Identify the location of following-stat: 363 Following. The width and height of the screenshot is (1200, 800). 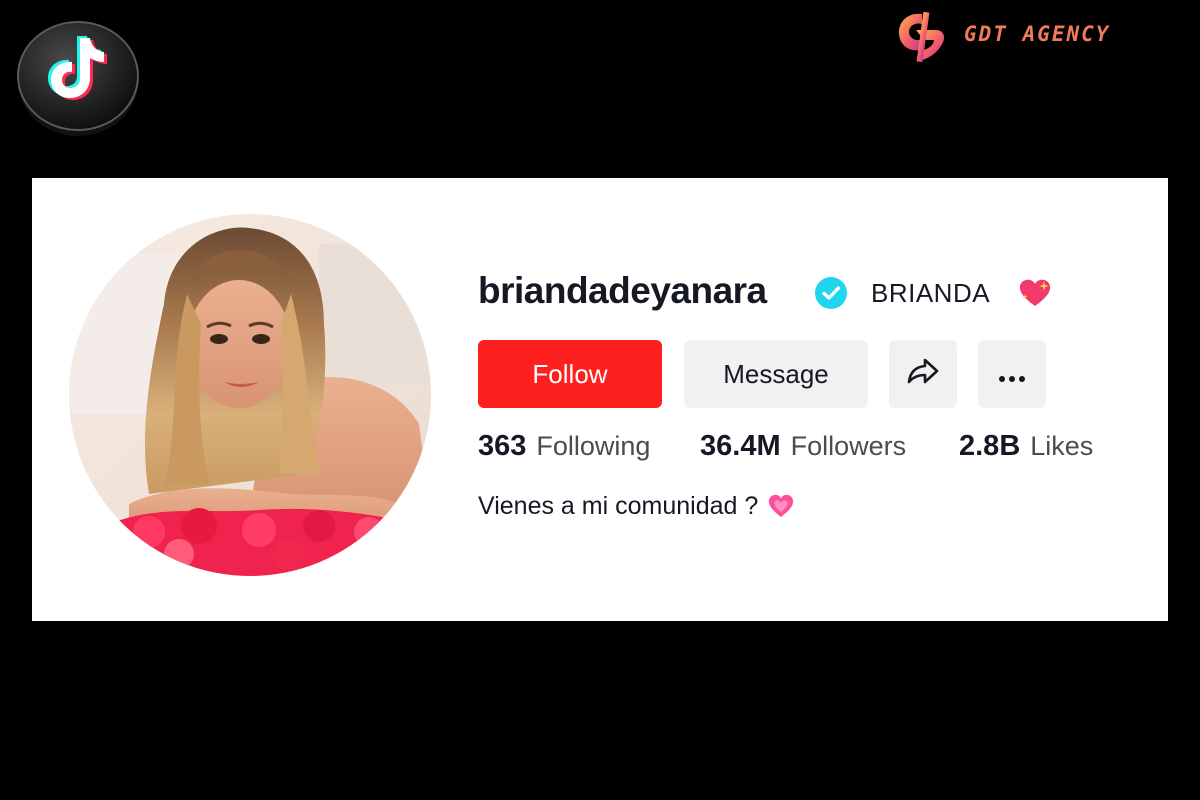
(564, 446).